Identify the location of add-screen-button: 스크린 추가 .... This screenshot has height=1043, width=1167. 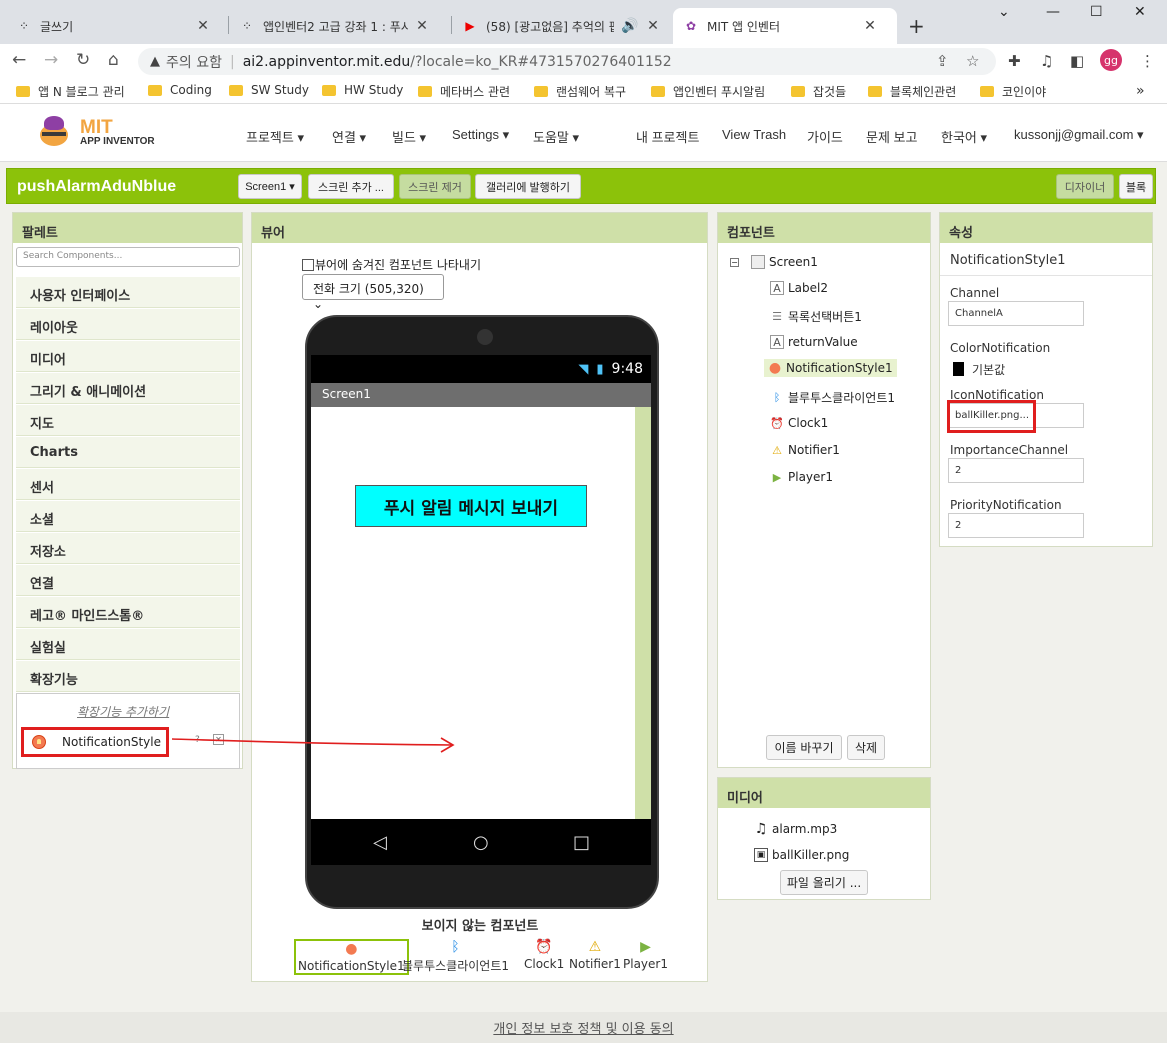
(351, 186).